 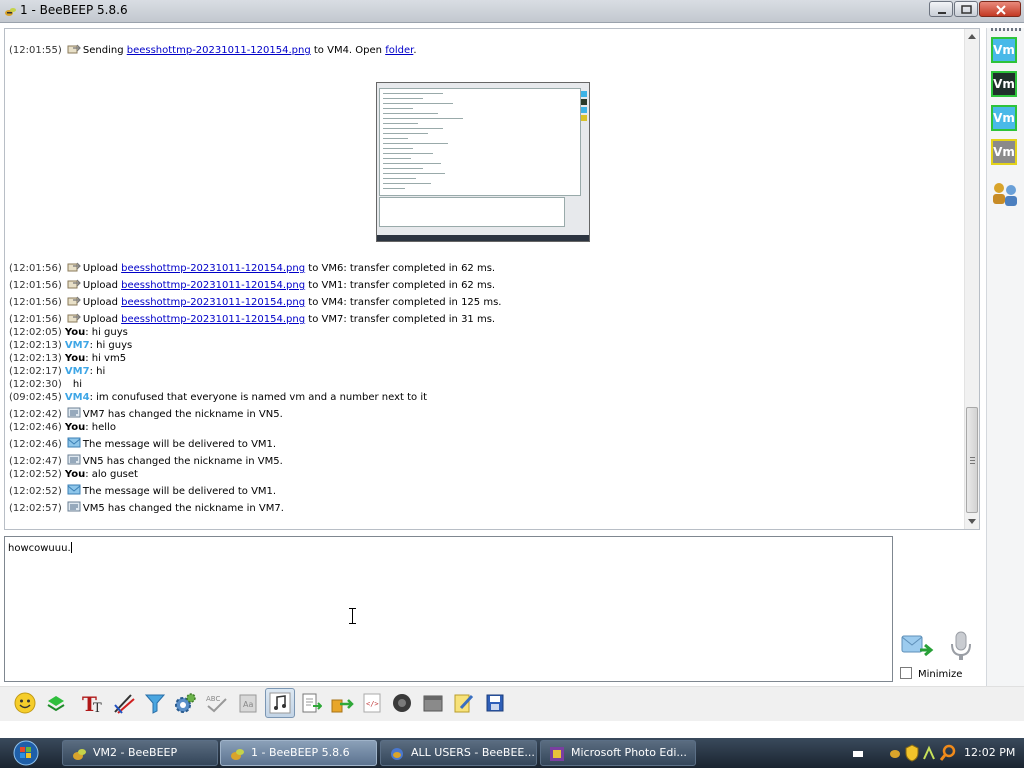 I want to click on timestamp: (12:02:17), so click(x=35, y=371).